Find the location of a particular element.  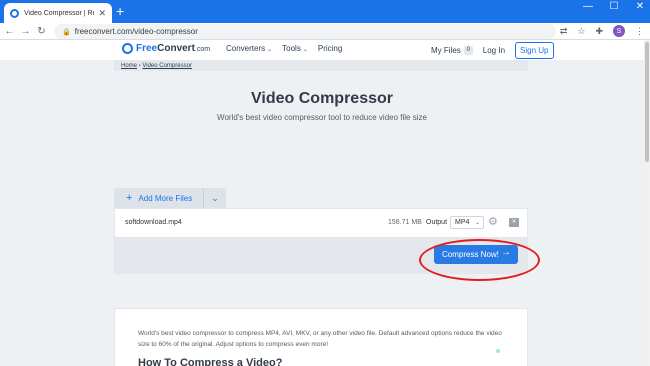

signup-button: Sign Up is located at coordinates (534, 50).